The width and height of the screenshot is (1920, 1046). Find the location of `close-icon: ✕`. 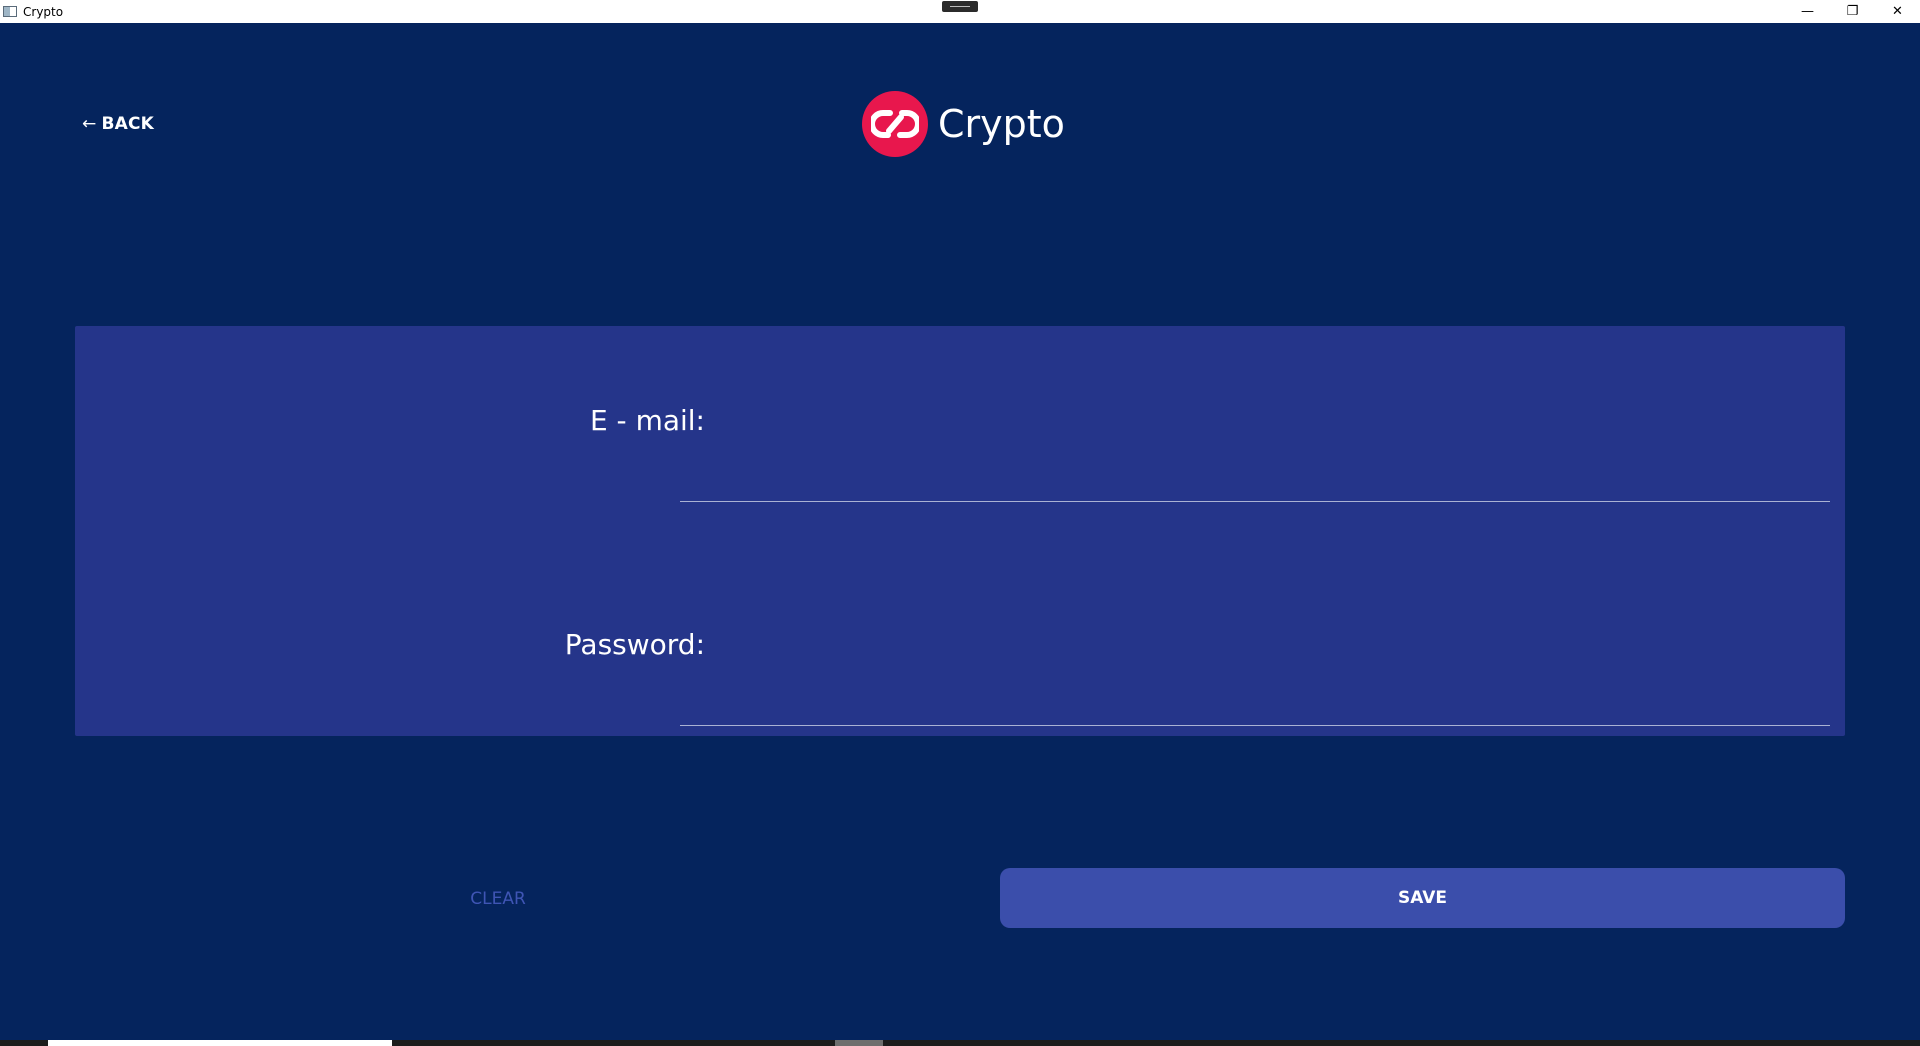

close-icon: ✕ is located at coordinates (1897, 11).